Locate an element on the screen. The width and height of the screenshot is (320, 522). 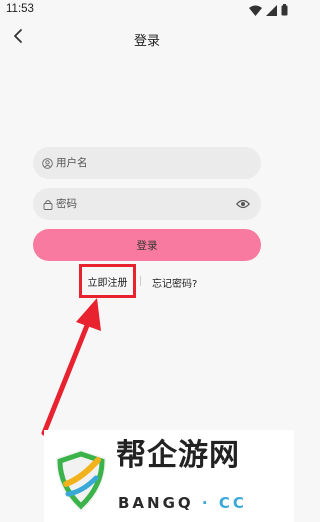
battery-icon is located at coordinates (284, 10).